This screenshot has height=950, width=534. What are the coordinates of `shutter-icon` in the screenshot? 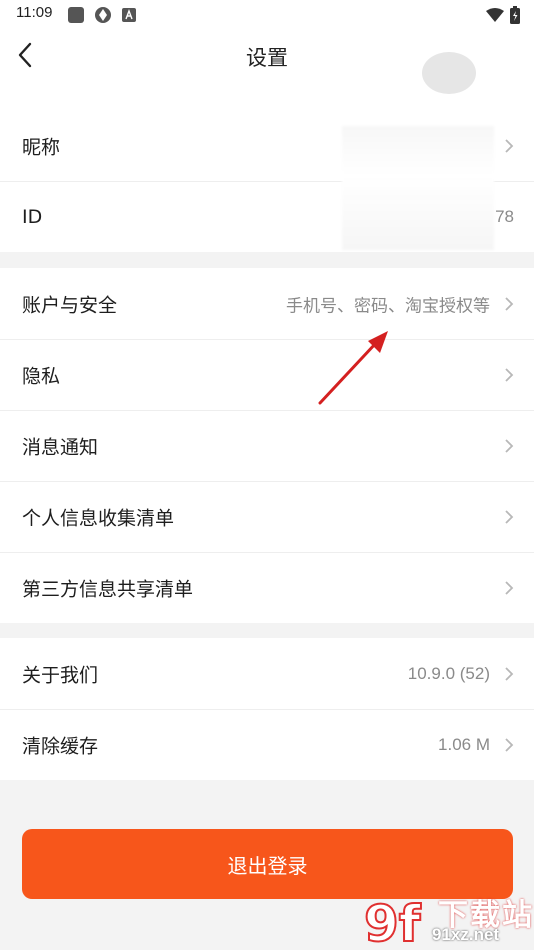 It's located at (103, 15).